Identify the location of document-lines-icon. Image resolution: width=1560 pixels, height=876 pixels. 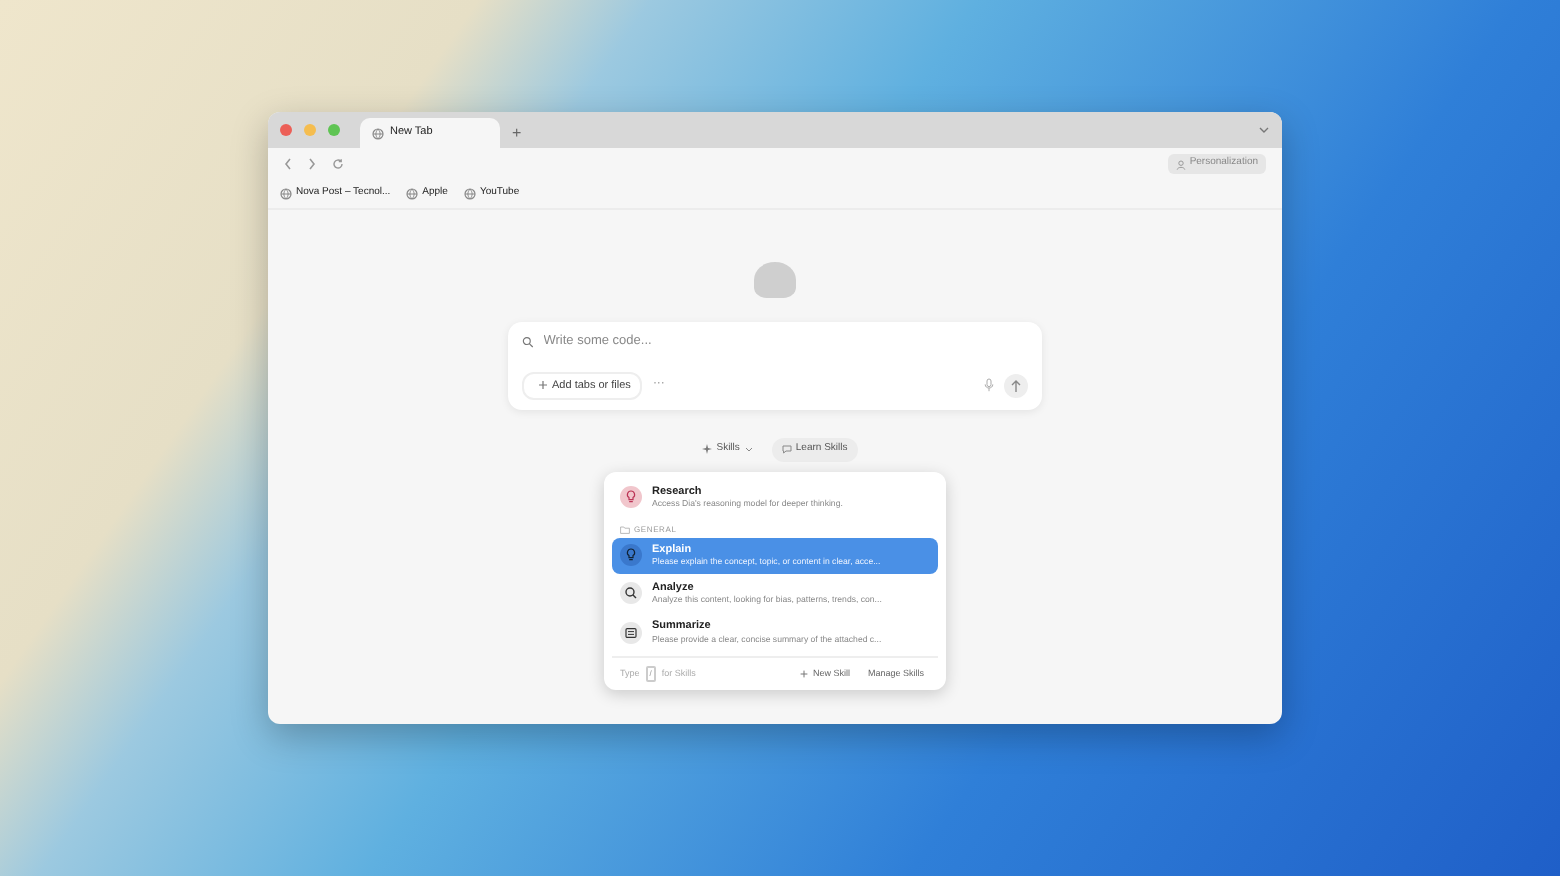
(631, 632).